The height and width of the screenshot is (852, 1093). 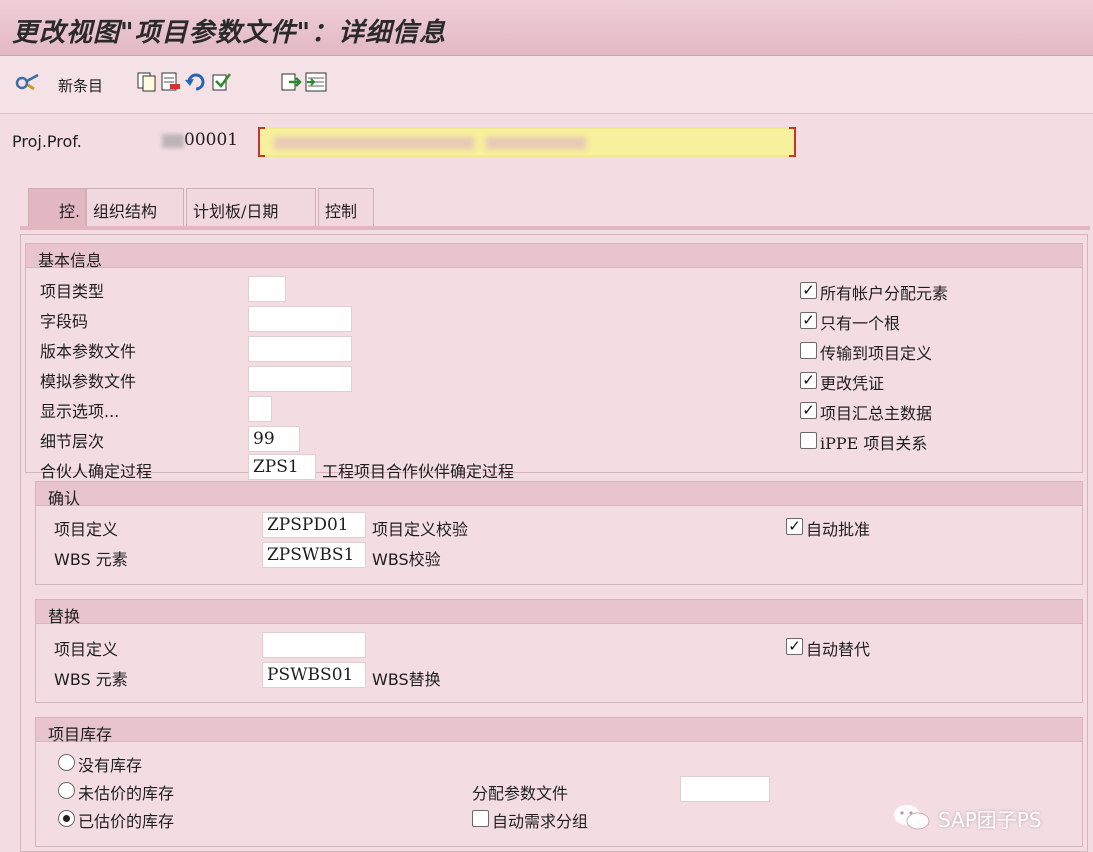 What do you see at coordinates (110, 765) in the screenshot?
I see `radio-label: 没有库存` at bounding box center [110, 765].